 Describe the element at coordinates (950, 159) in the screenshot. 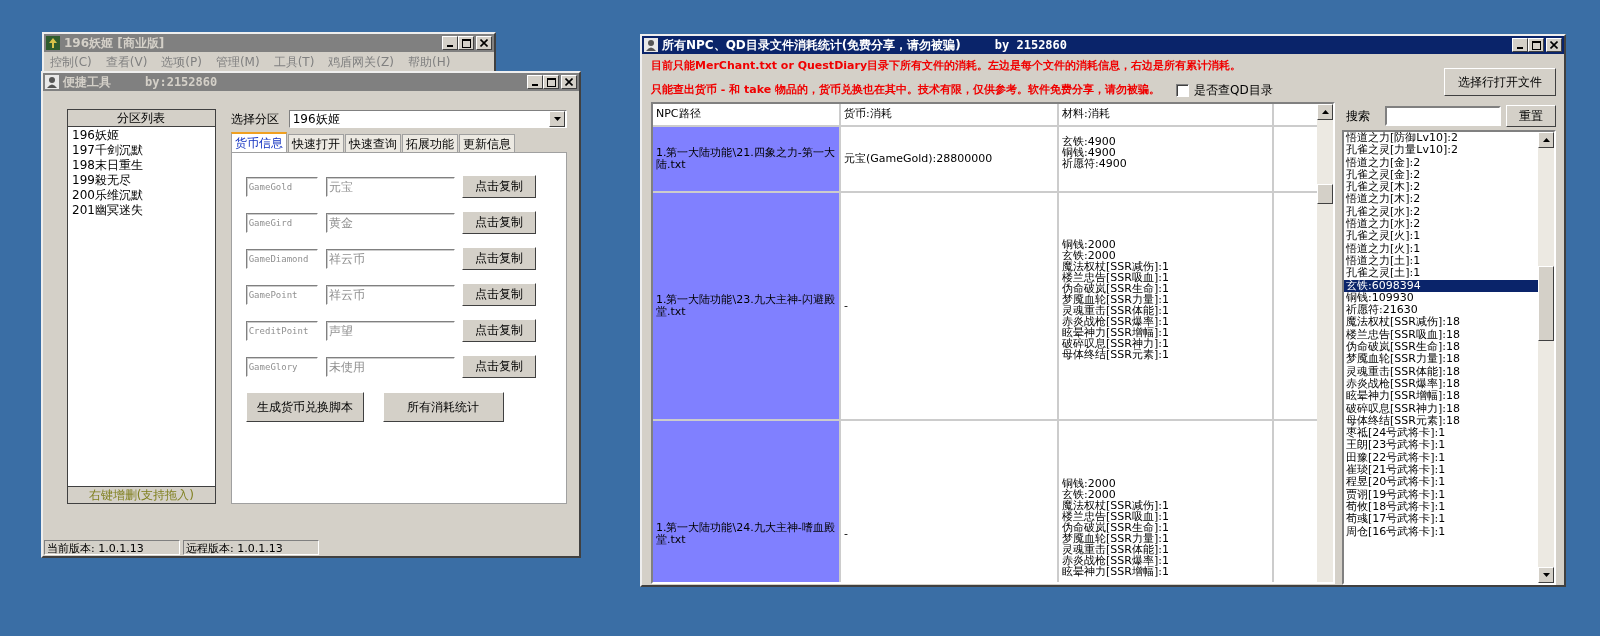

I see `currency-cell: 元宝(GameGold):28800000` at that location.